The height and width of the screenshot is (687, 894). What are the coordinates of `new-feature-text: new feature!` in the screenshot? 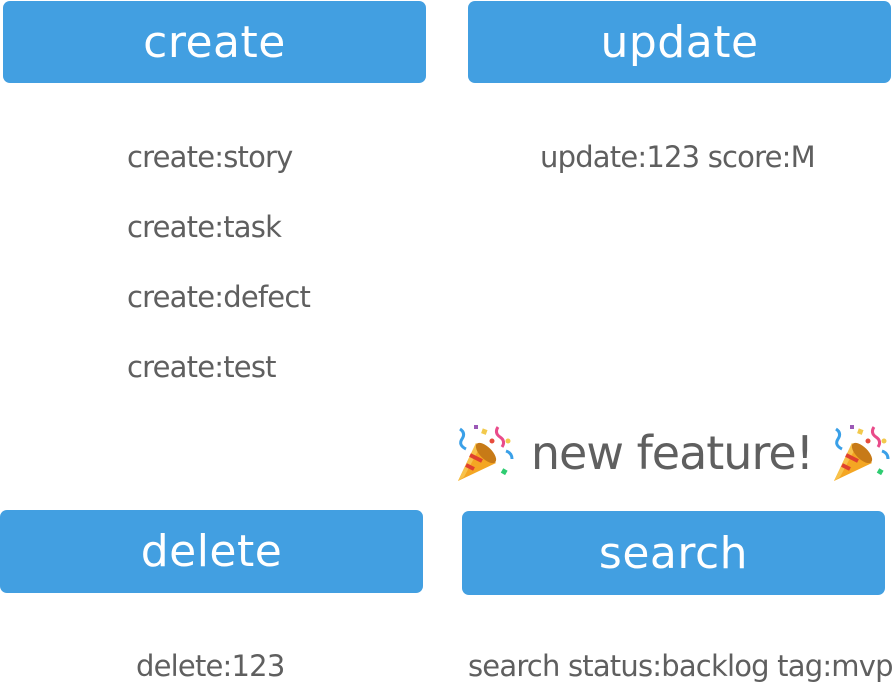 It's located at (672, 453).